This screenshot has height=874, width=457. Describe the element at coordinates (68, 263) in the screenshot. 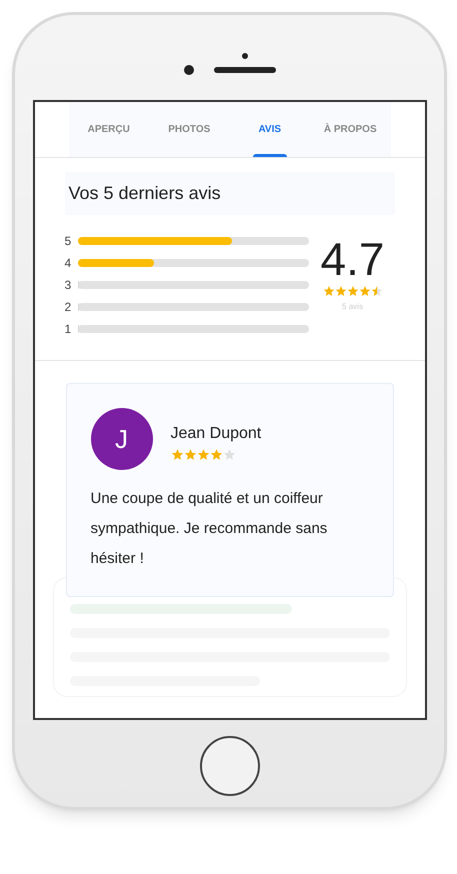

I see `rating-label: 4` at that location.